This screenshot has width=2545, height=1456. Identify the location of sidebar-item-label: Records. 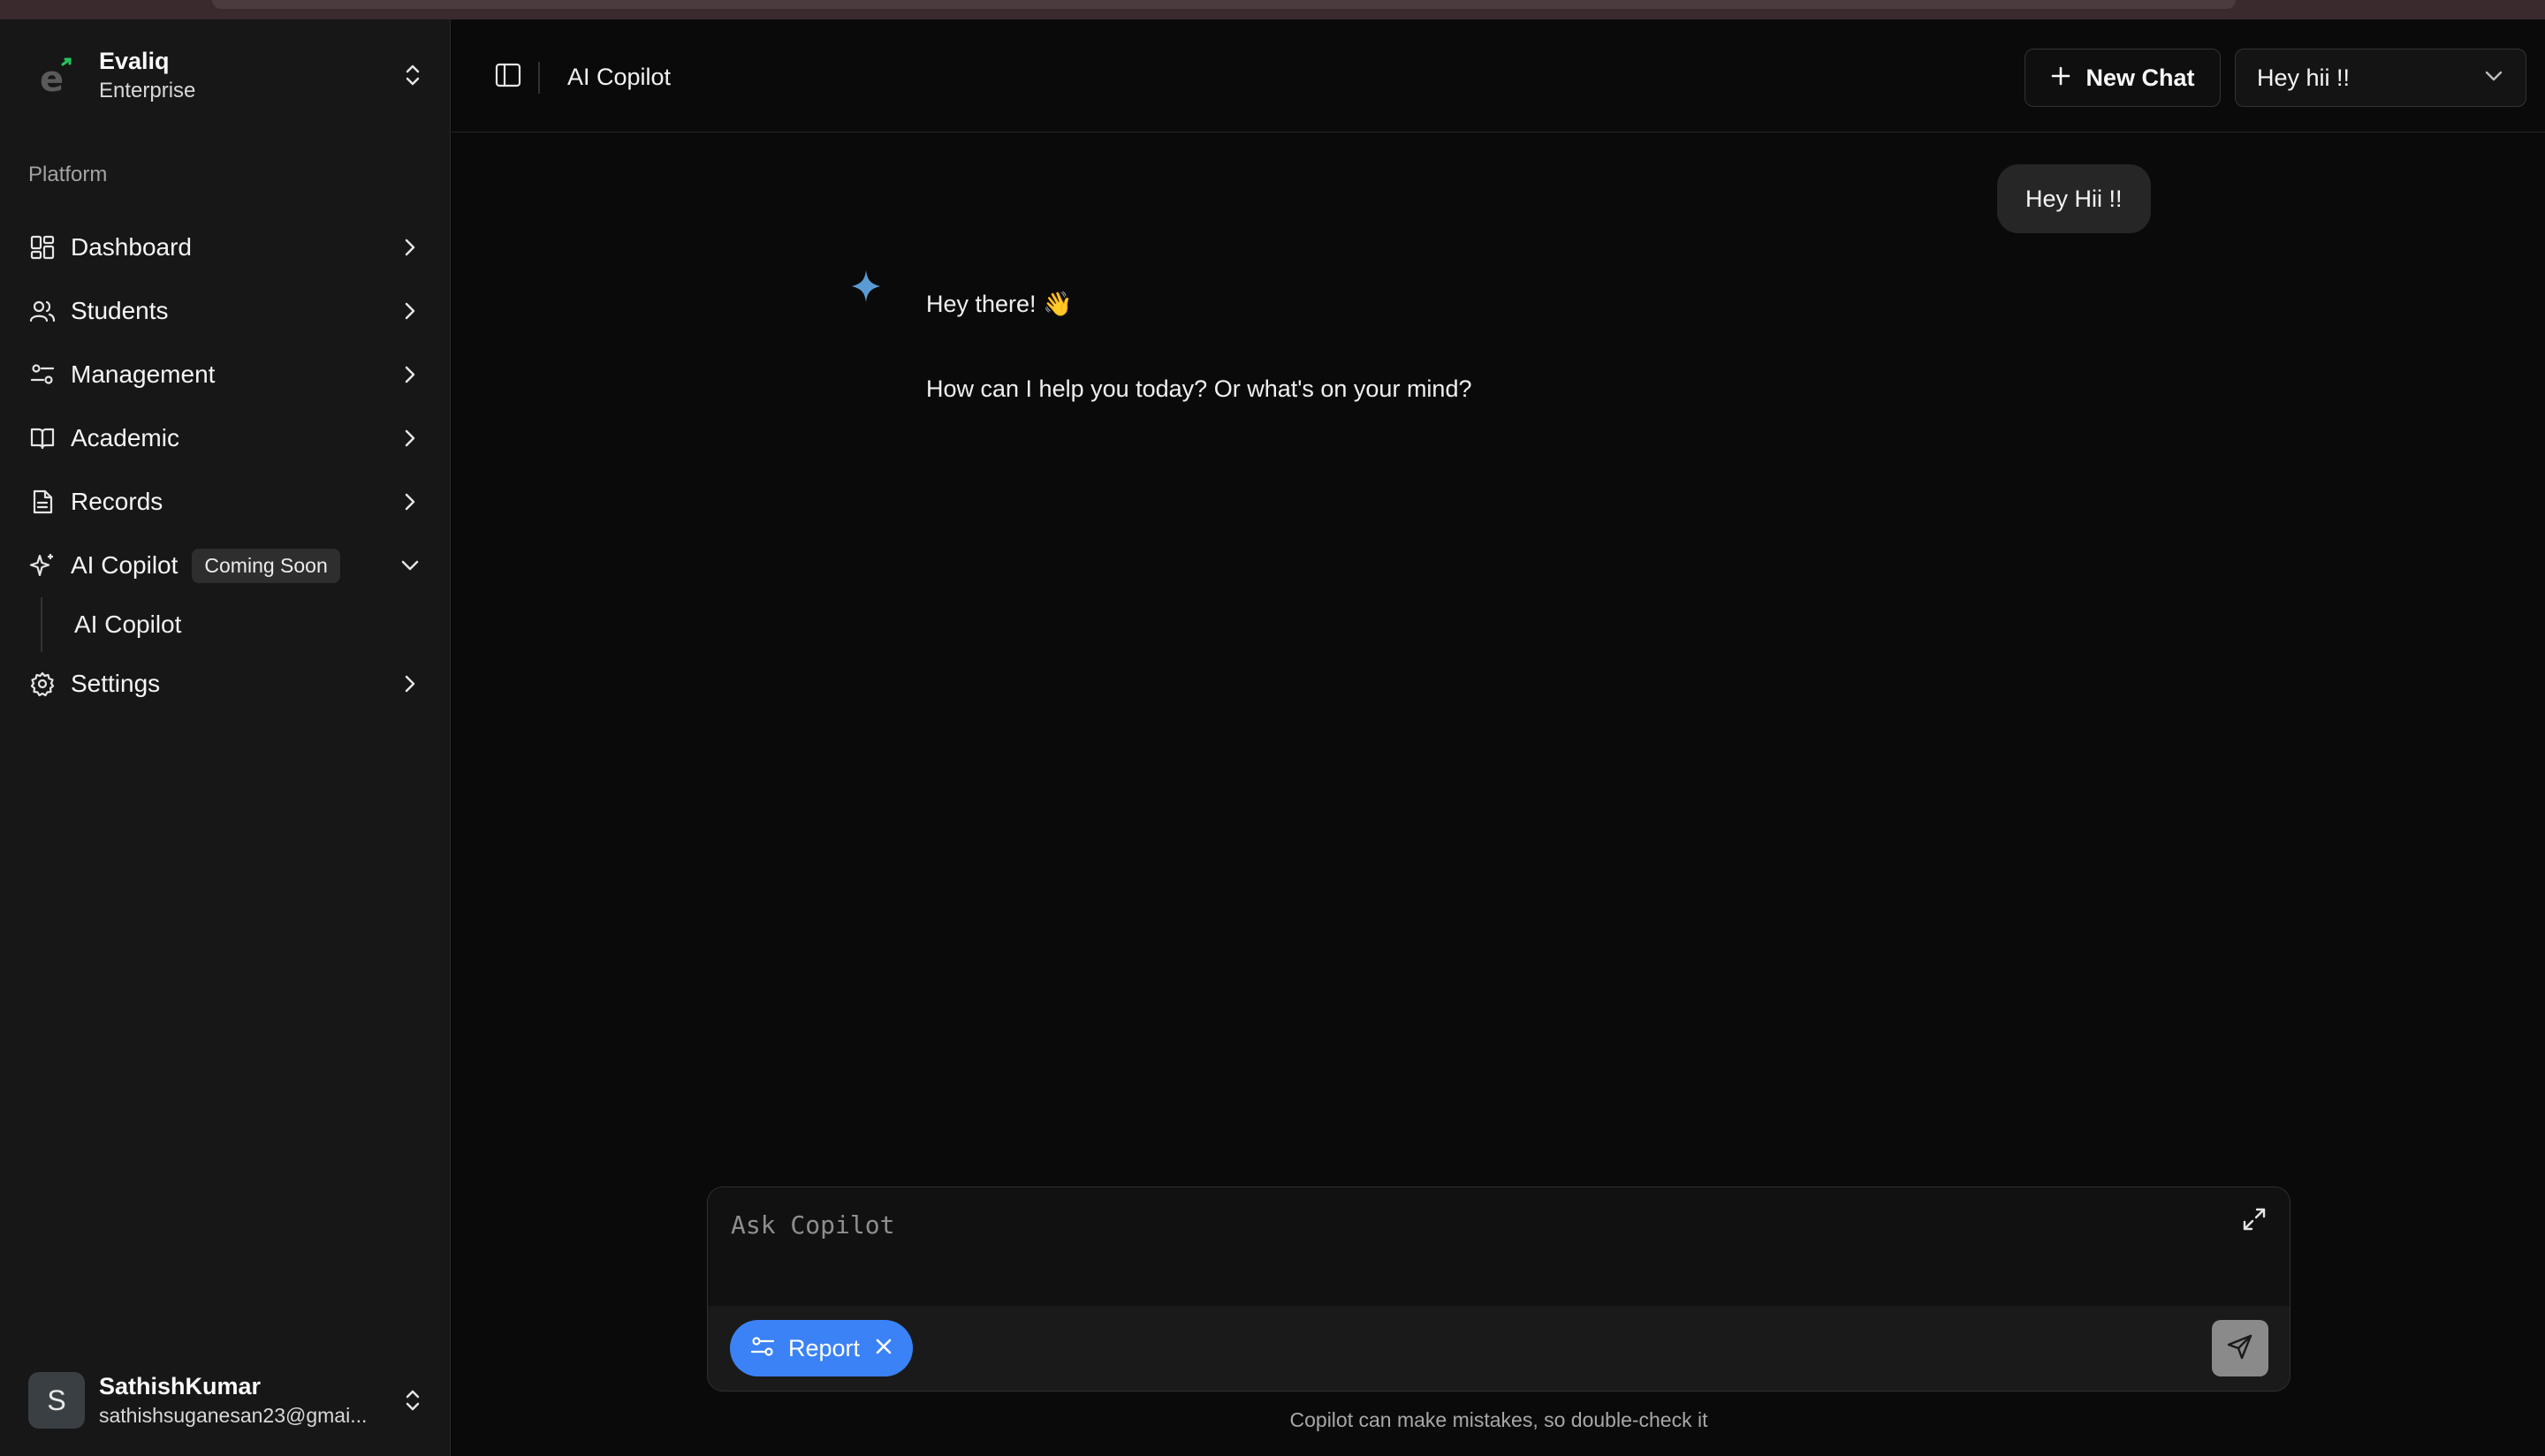
(117, 502).